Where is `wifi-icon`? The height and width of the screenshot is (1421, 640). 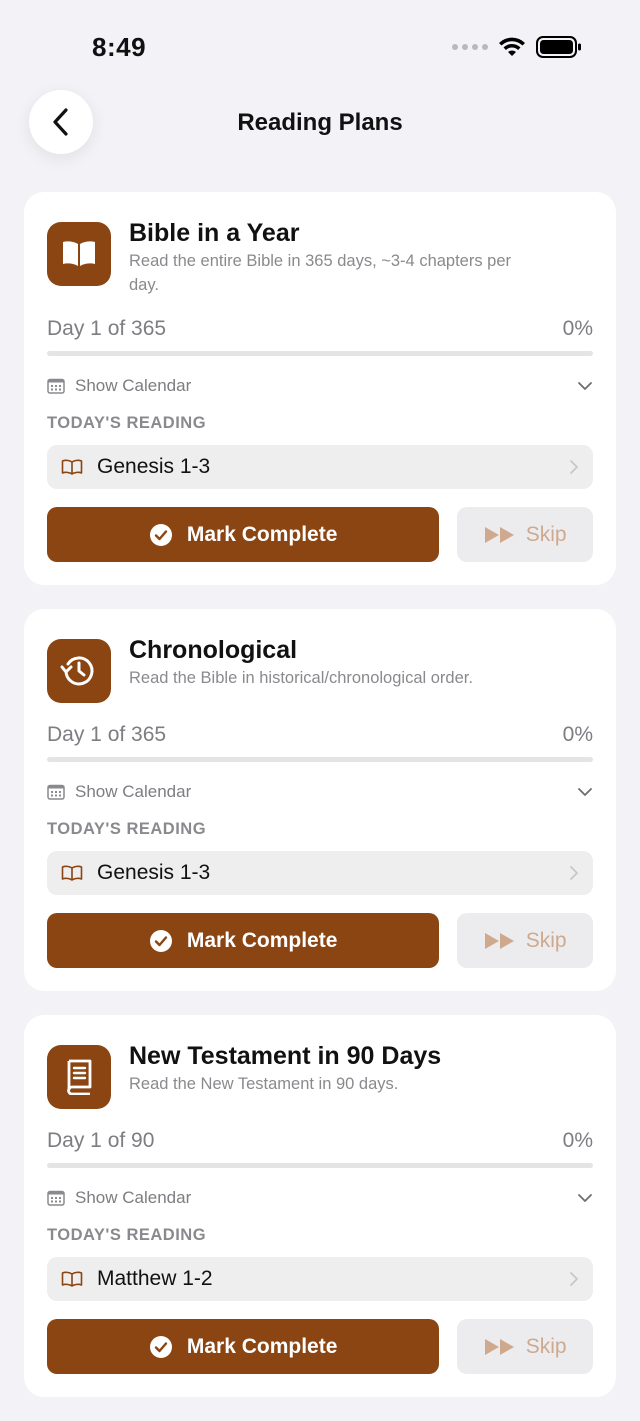
wifi-icon is located at coordinates (512, 46).